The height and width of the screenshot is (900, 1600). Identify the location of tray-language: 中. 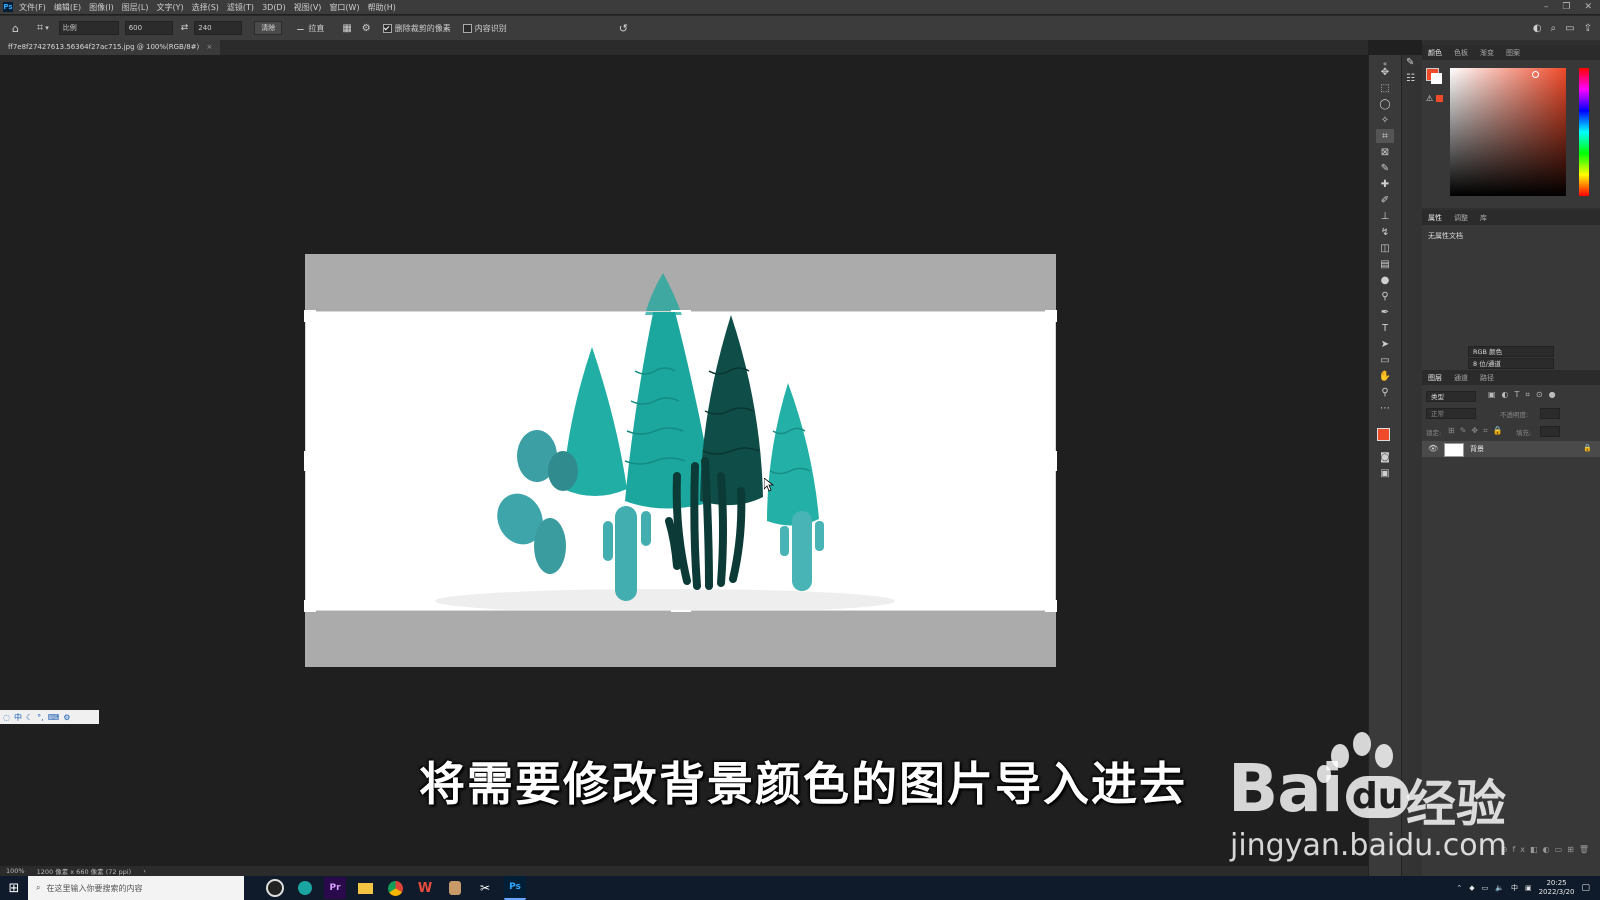
(1514, 888).